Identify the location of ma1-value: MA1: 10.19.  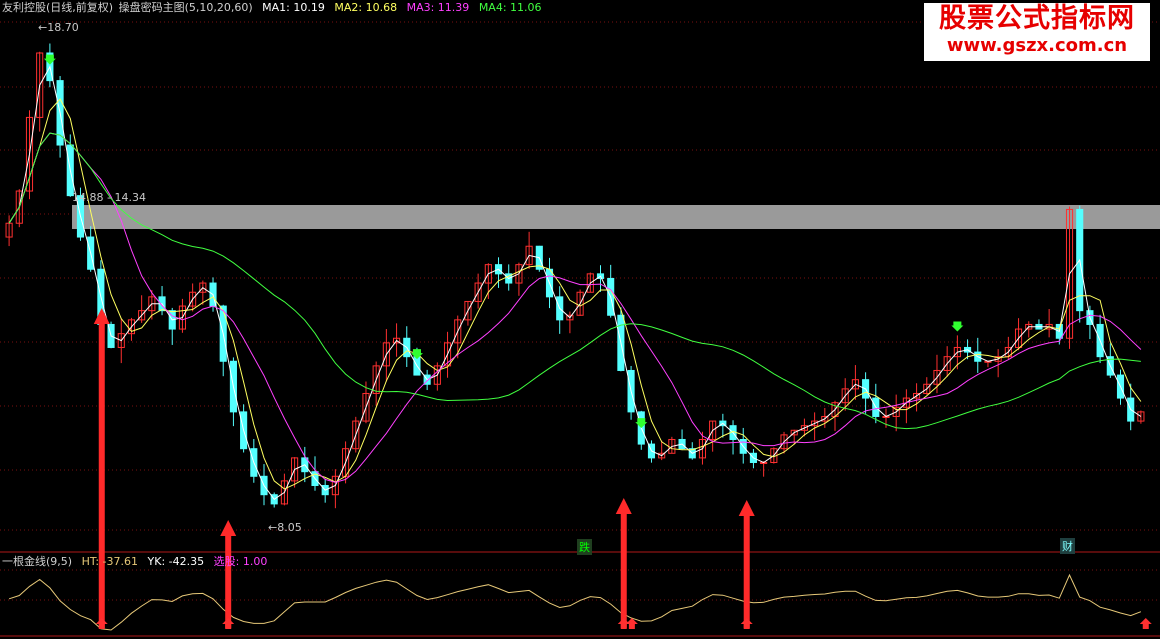
(293, 7).